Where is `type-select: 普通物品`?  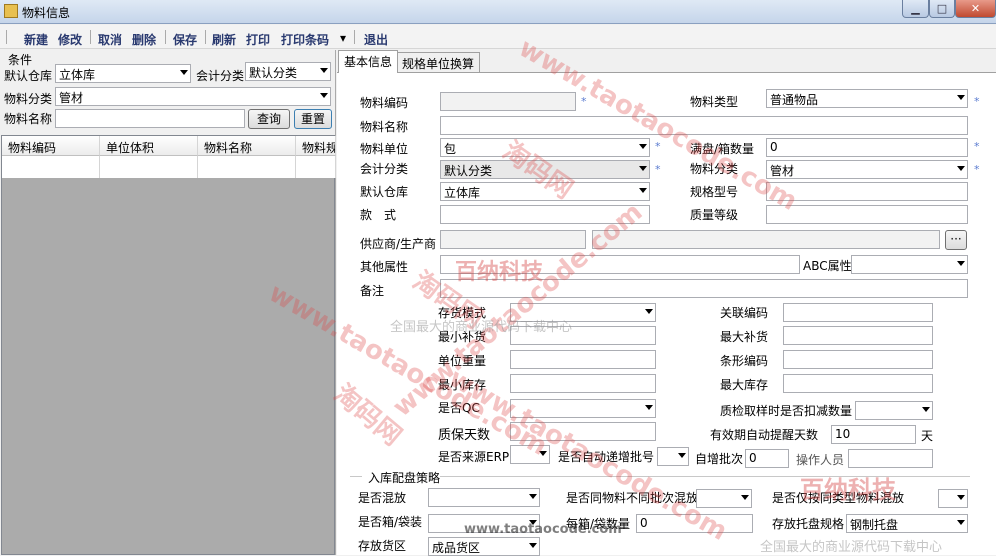
type-select: 普通物品 is located at coordinates (867, 98).